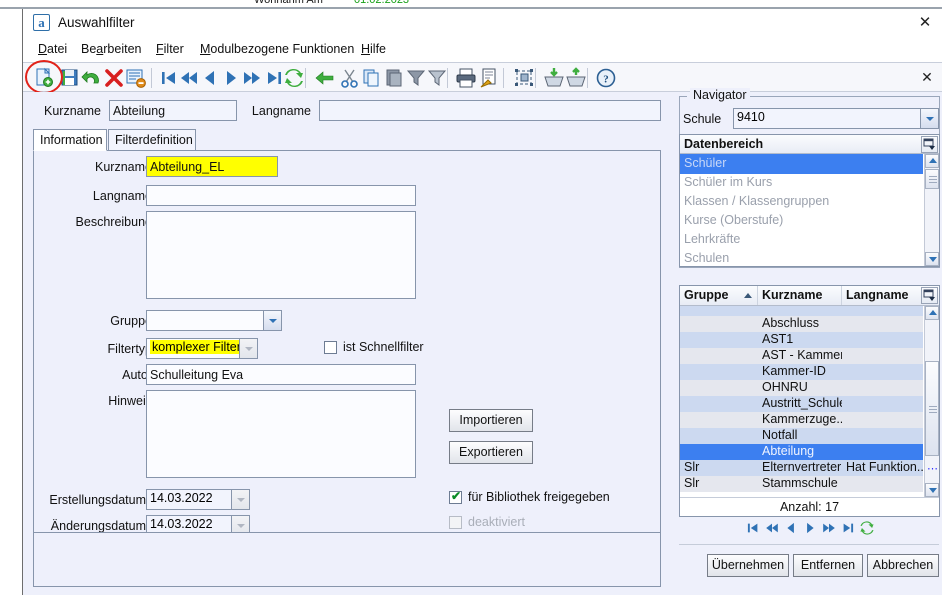 The height and width of the screenshot is (595, 942). I want to click on deaktiviert-checkbox, so click(455, 522).